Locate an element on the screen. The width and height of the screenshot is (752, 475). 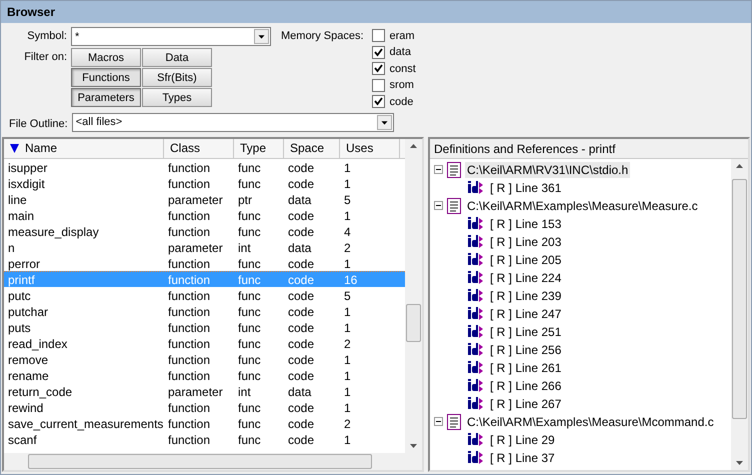
filter-label: Filter on: is located at coordinates (45, 57).